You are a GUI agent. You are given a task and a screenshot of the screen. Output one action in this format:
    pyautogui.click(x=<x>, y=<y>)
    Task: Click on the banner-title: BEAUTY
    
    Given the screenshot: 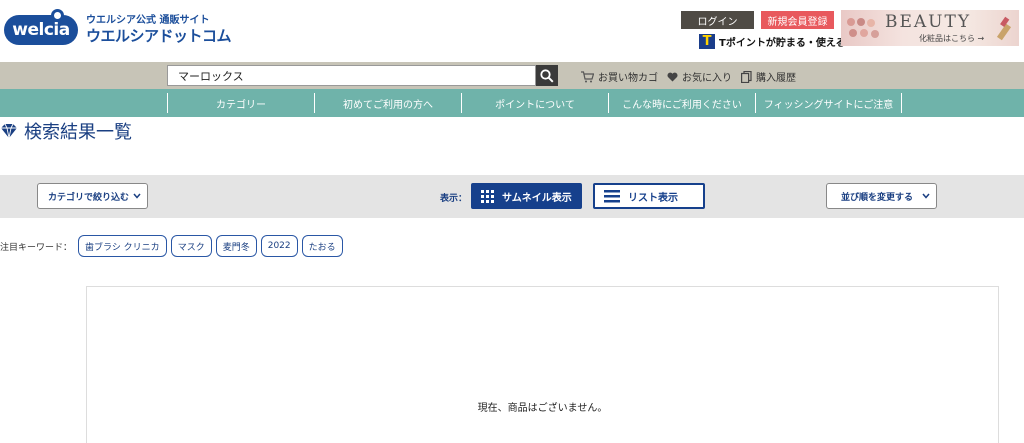 What is the action you would take?
    pyautogui.click(x=928, y=22)
    